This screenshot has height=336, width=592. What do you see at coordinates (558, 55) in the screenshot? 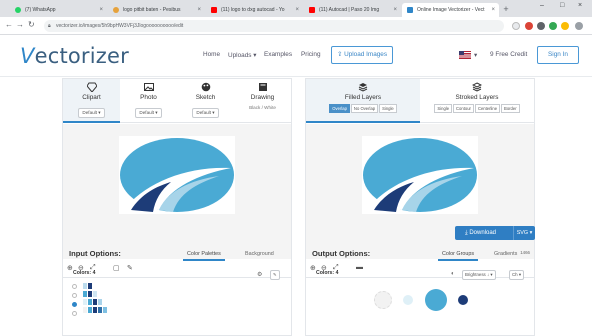
I see `sign-in-button: Sign In` at bounding box center [558, 55].